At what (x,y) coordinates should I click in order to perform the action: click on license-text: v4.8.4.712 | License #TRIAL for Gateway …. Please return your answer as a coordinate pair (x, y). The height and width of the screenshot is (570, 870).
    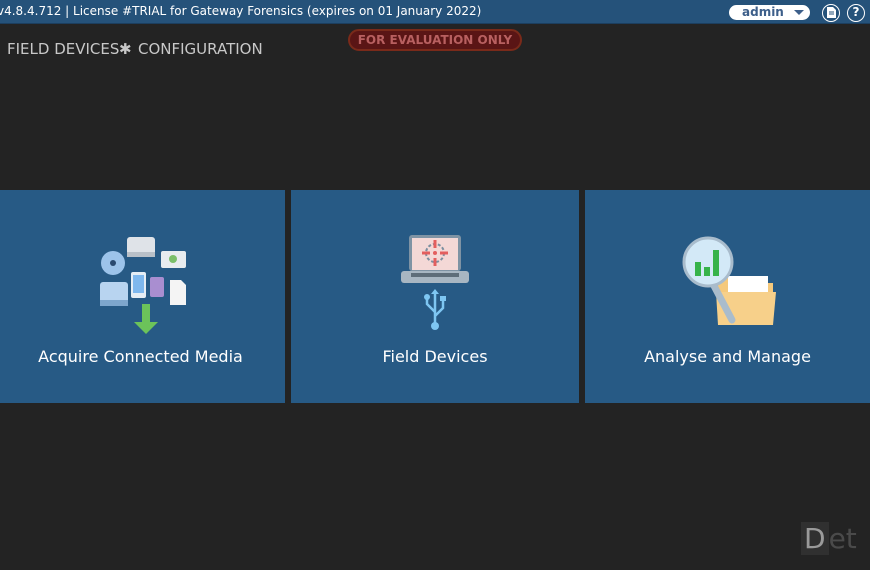
    Looking at the image, I should click on (241, 11).